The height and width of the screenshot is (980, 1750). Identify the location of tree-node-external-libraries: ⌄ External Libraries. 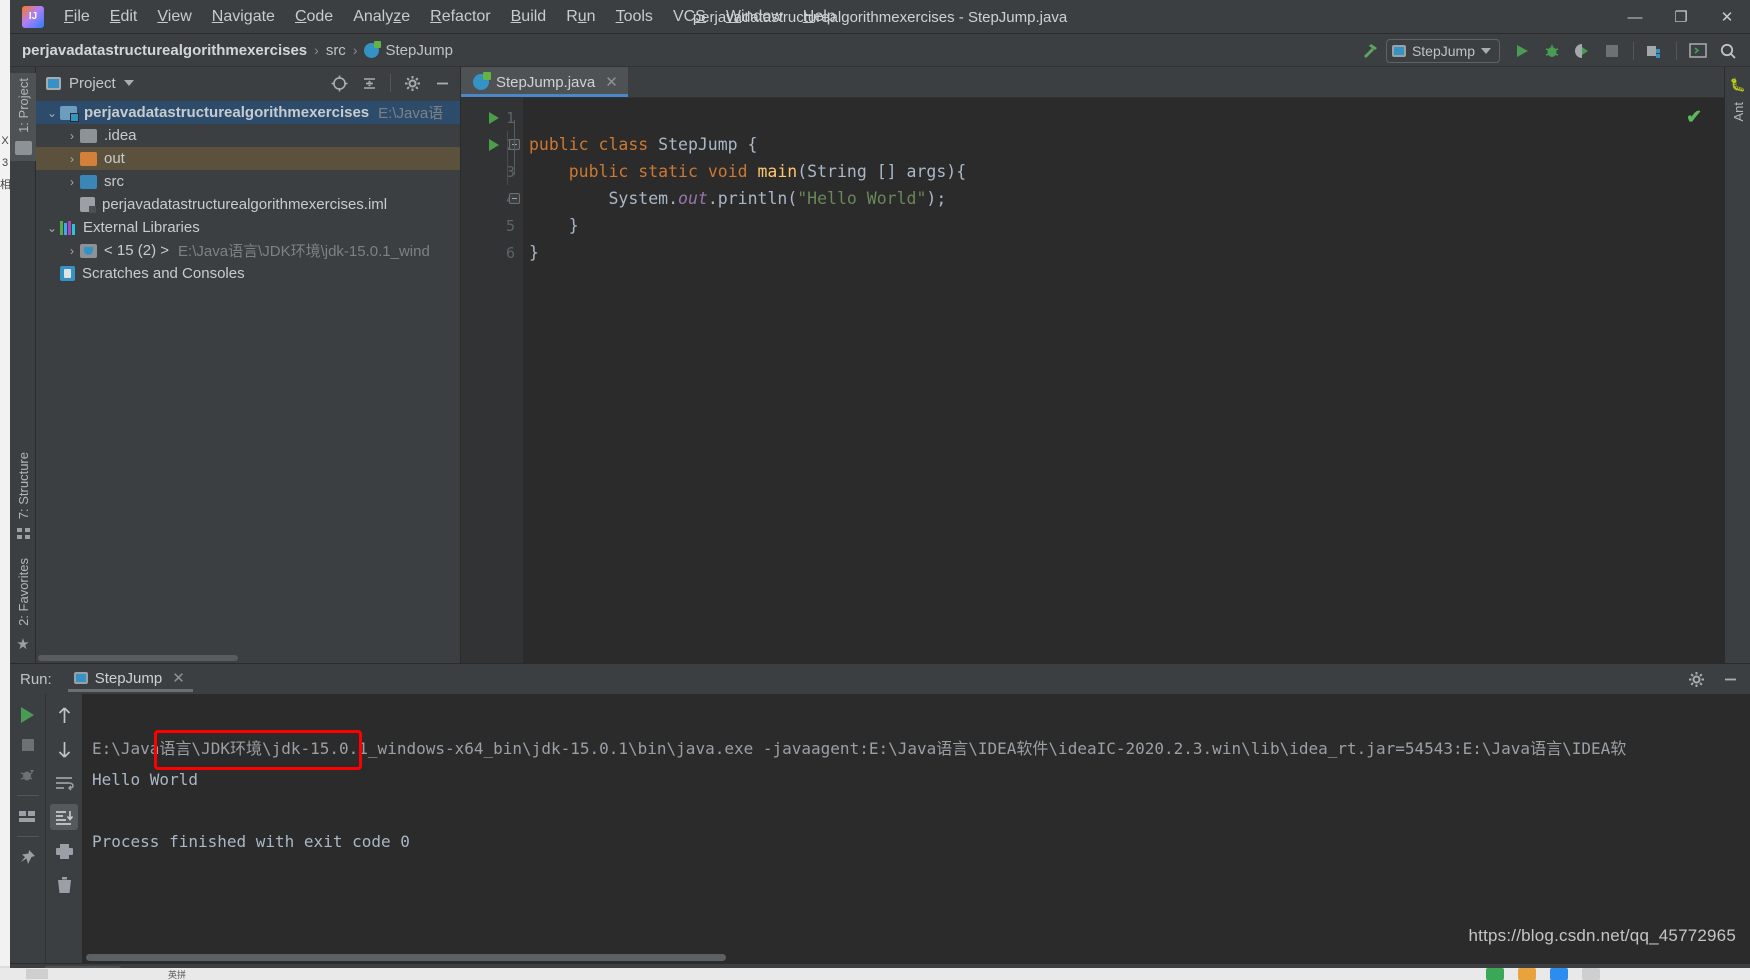
(248, 227).